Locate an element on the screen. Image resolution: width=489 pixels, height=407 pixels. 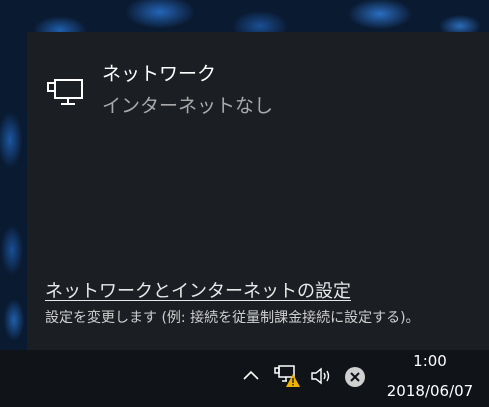
volume-icon is located at coordinates (322, 376).